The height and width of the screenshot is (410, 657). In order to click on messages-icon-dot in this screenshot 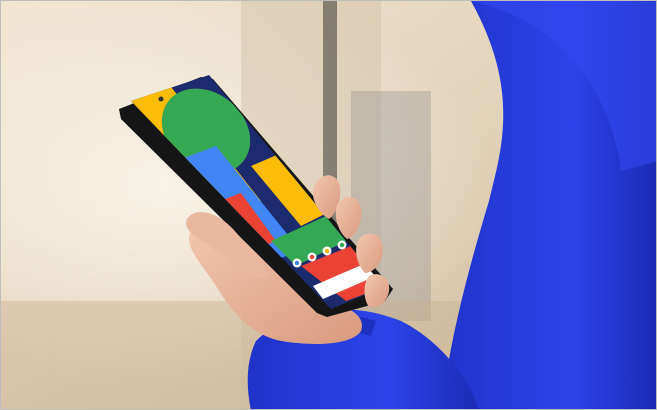, I will do `click(342, 245)`.